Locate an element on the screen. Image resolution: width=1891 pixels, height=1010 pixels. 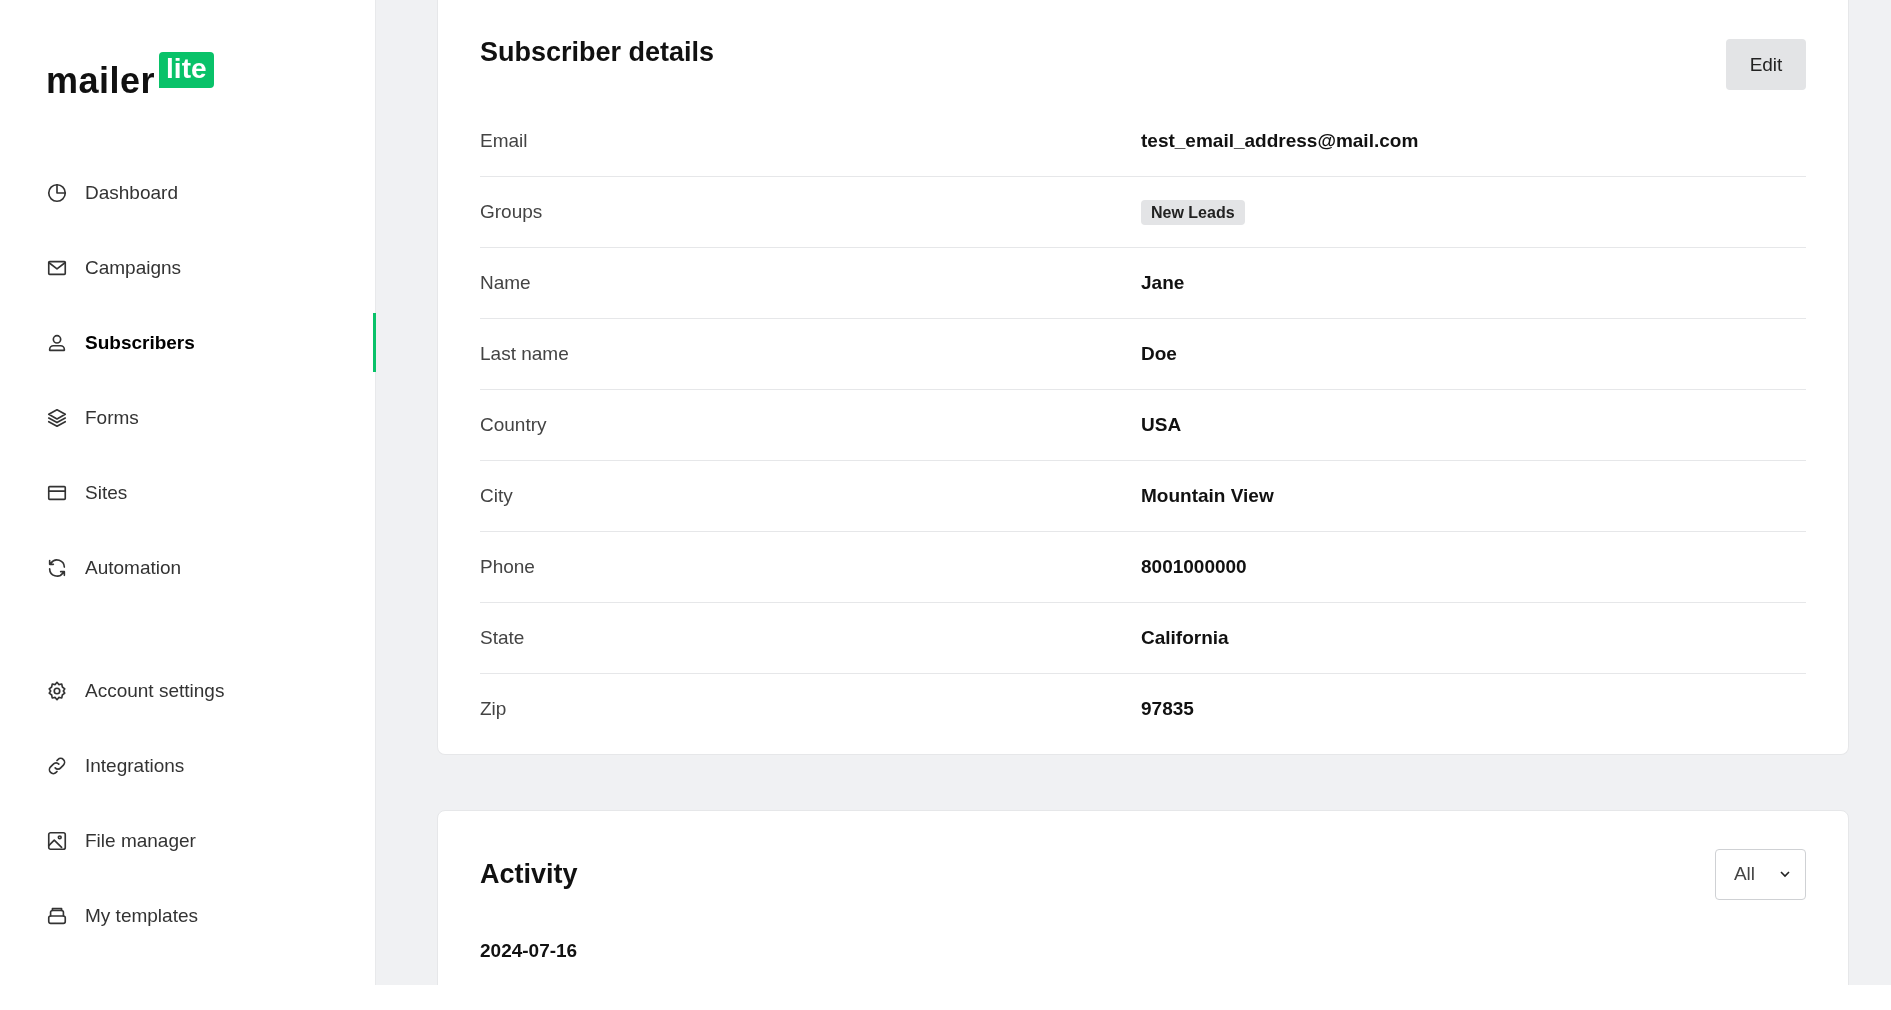
edit-button: Edit is located at coordinates (1766, 64).